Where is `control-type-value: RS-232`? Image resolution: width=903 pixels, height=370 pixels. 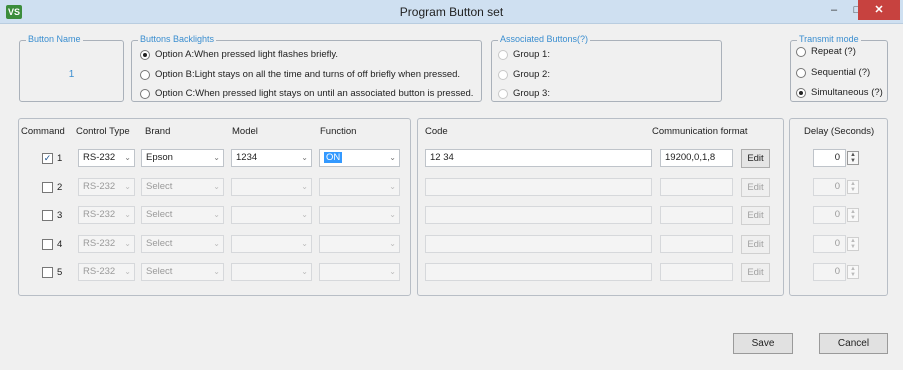
control-type-value: RS-232 is located at coordinates (99, 214).